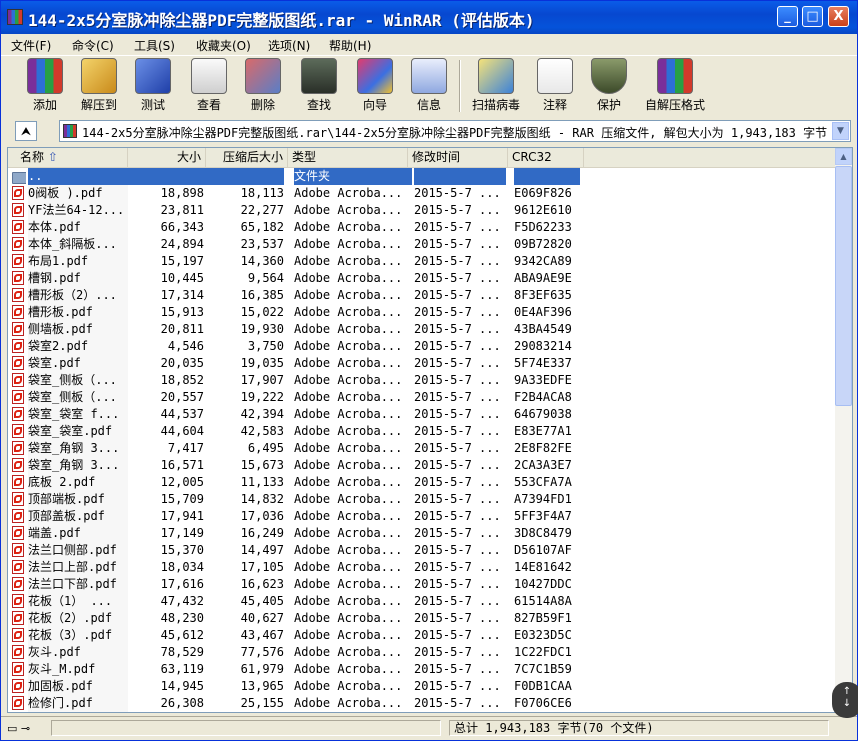 This screenshot has height=741, width=858. What do you see at coordinates (289, 45) in the screenshot?
I see `menu-options: 选项(N)` at bounding box center [289, 45].